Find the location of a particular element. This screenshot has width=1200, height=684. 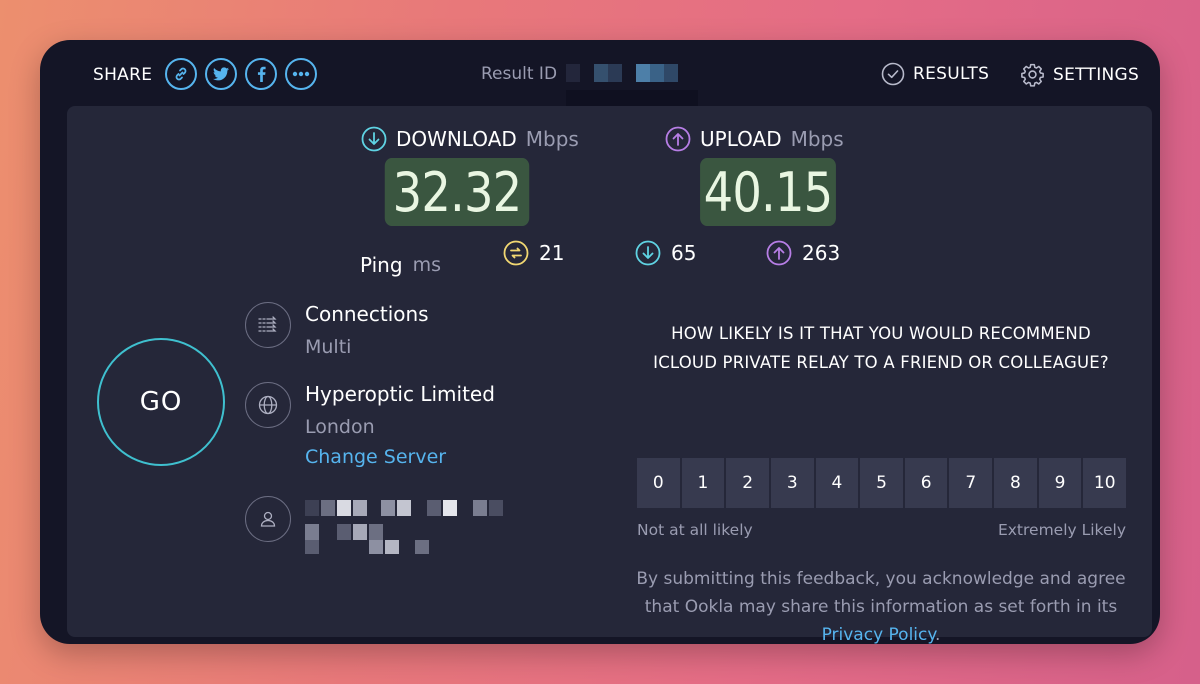

settings-button: SETTINGS is located at coordinates (1079, 74).